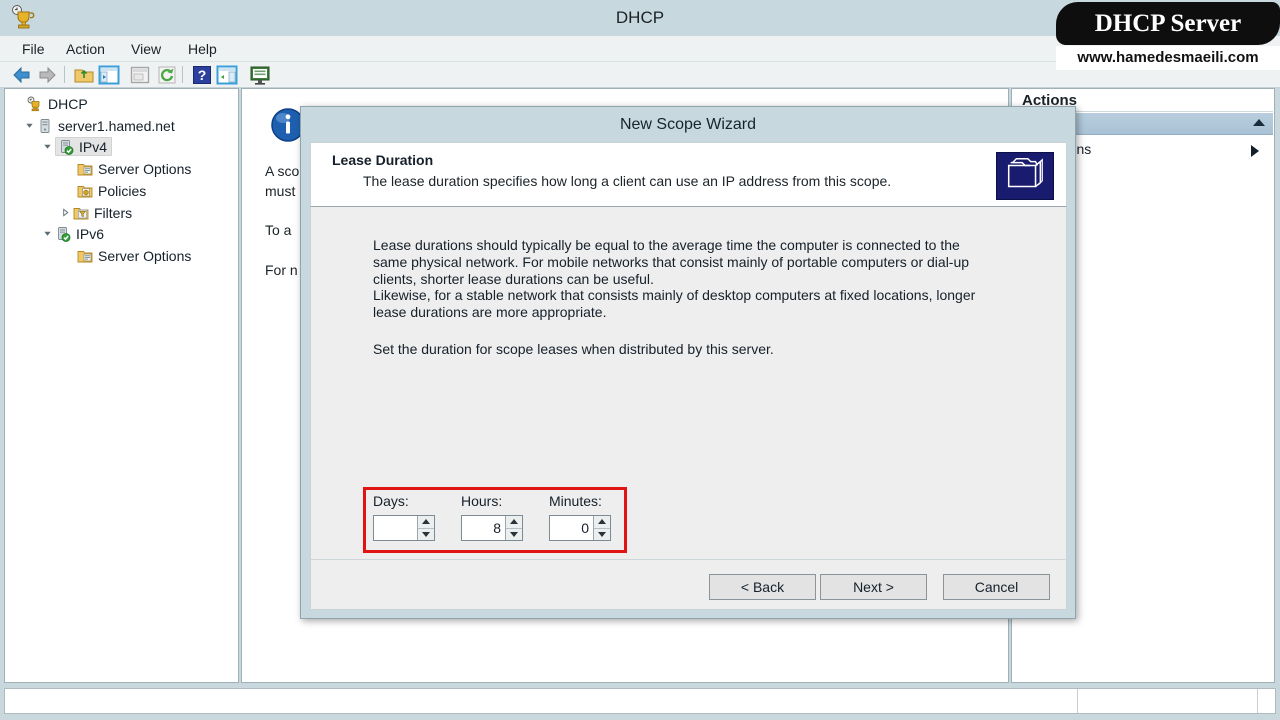 This screenshot has height=720, width=1280. I want to click on tree-item-label: IPv4, so click(93, 146).